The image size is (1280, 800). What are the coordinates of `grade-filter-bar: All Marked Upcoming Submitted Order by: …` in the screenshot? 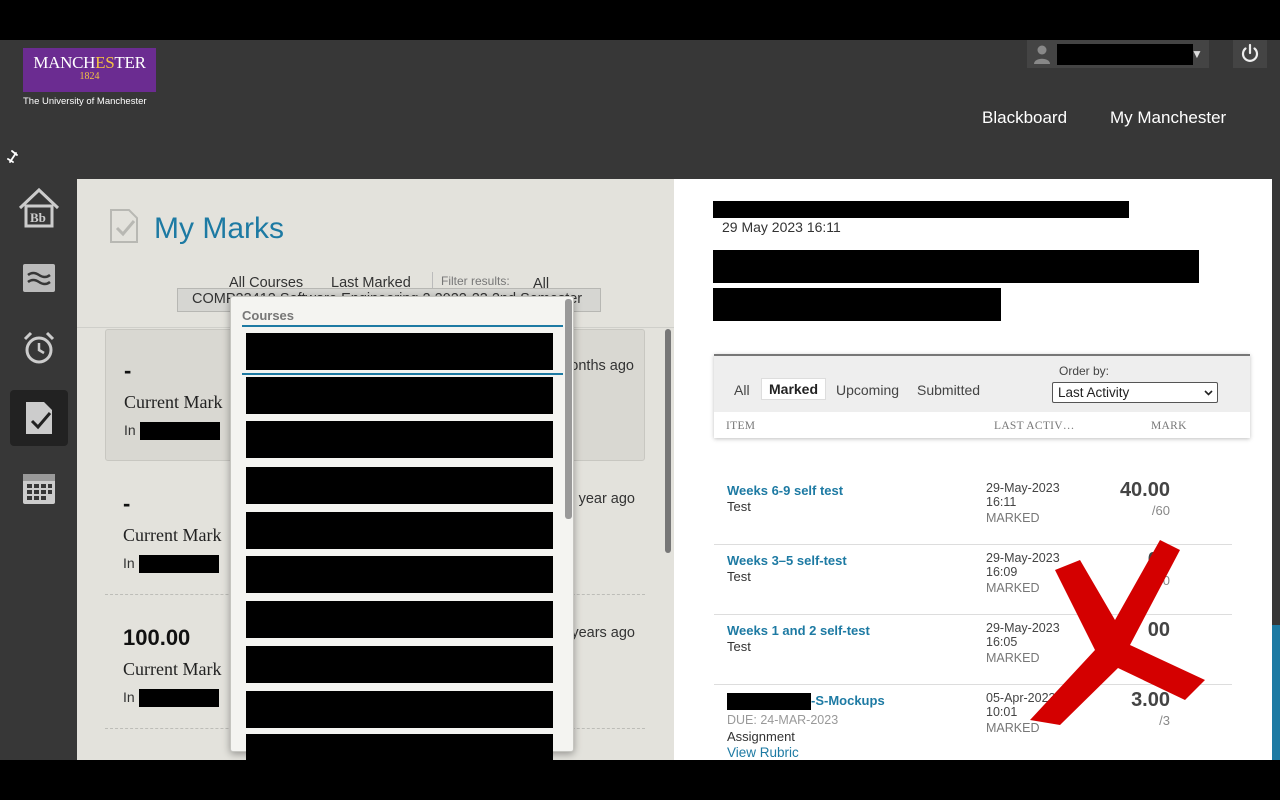 It's located at (982, 396).